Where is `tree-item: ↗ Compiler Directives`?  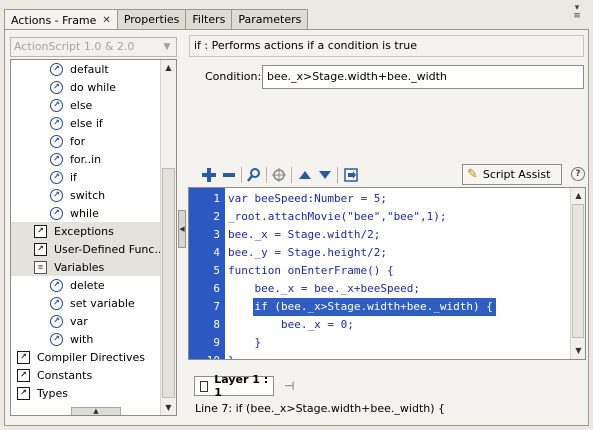
tree-item: ↗ Compiler Directives is located at coordinates (86, 357).